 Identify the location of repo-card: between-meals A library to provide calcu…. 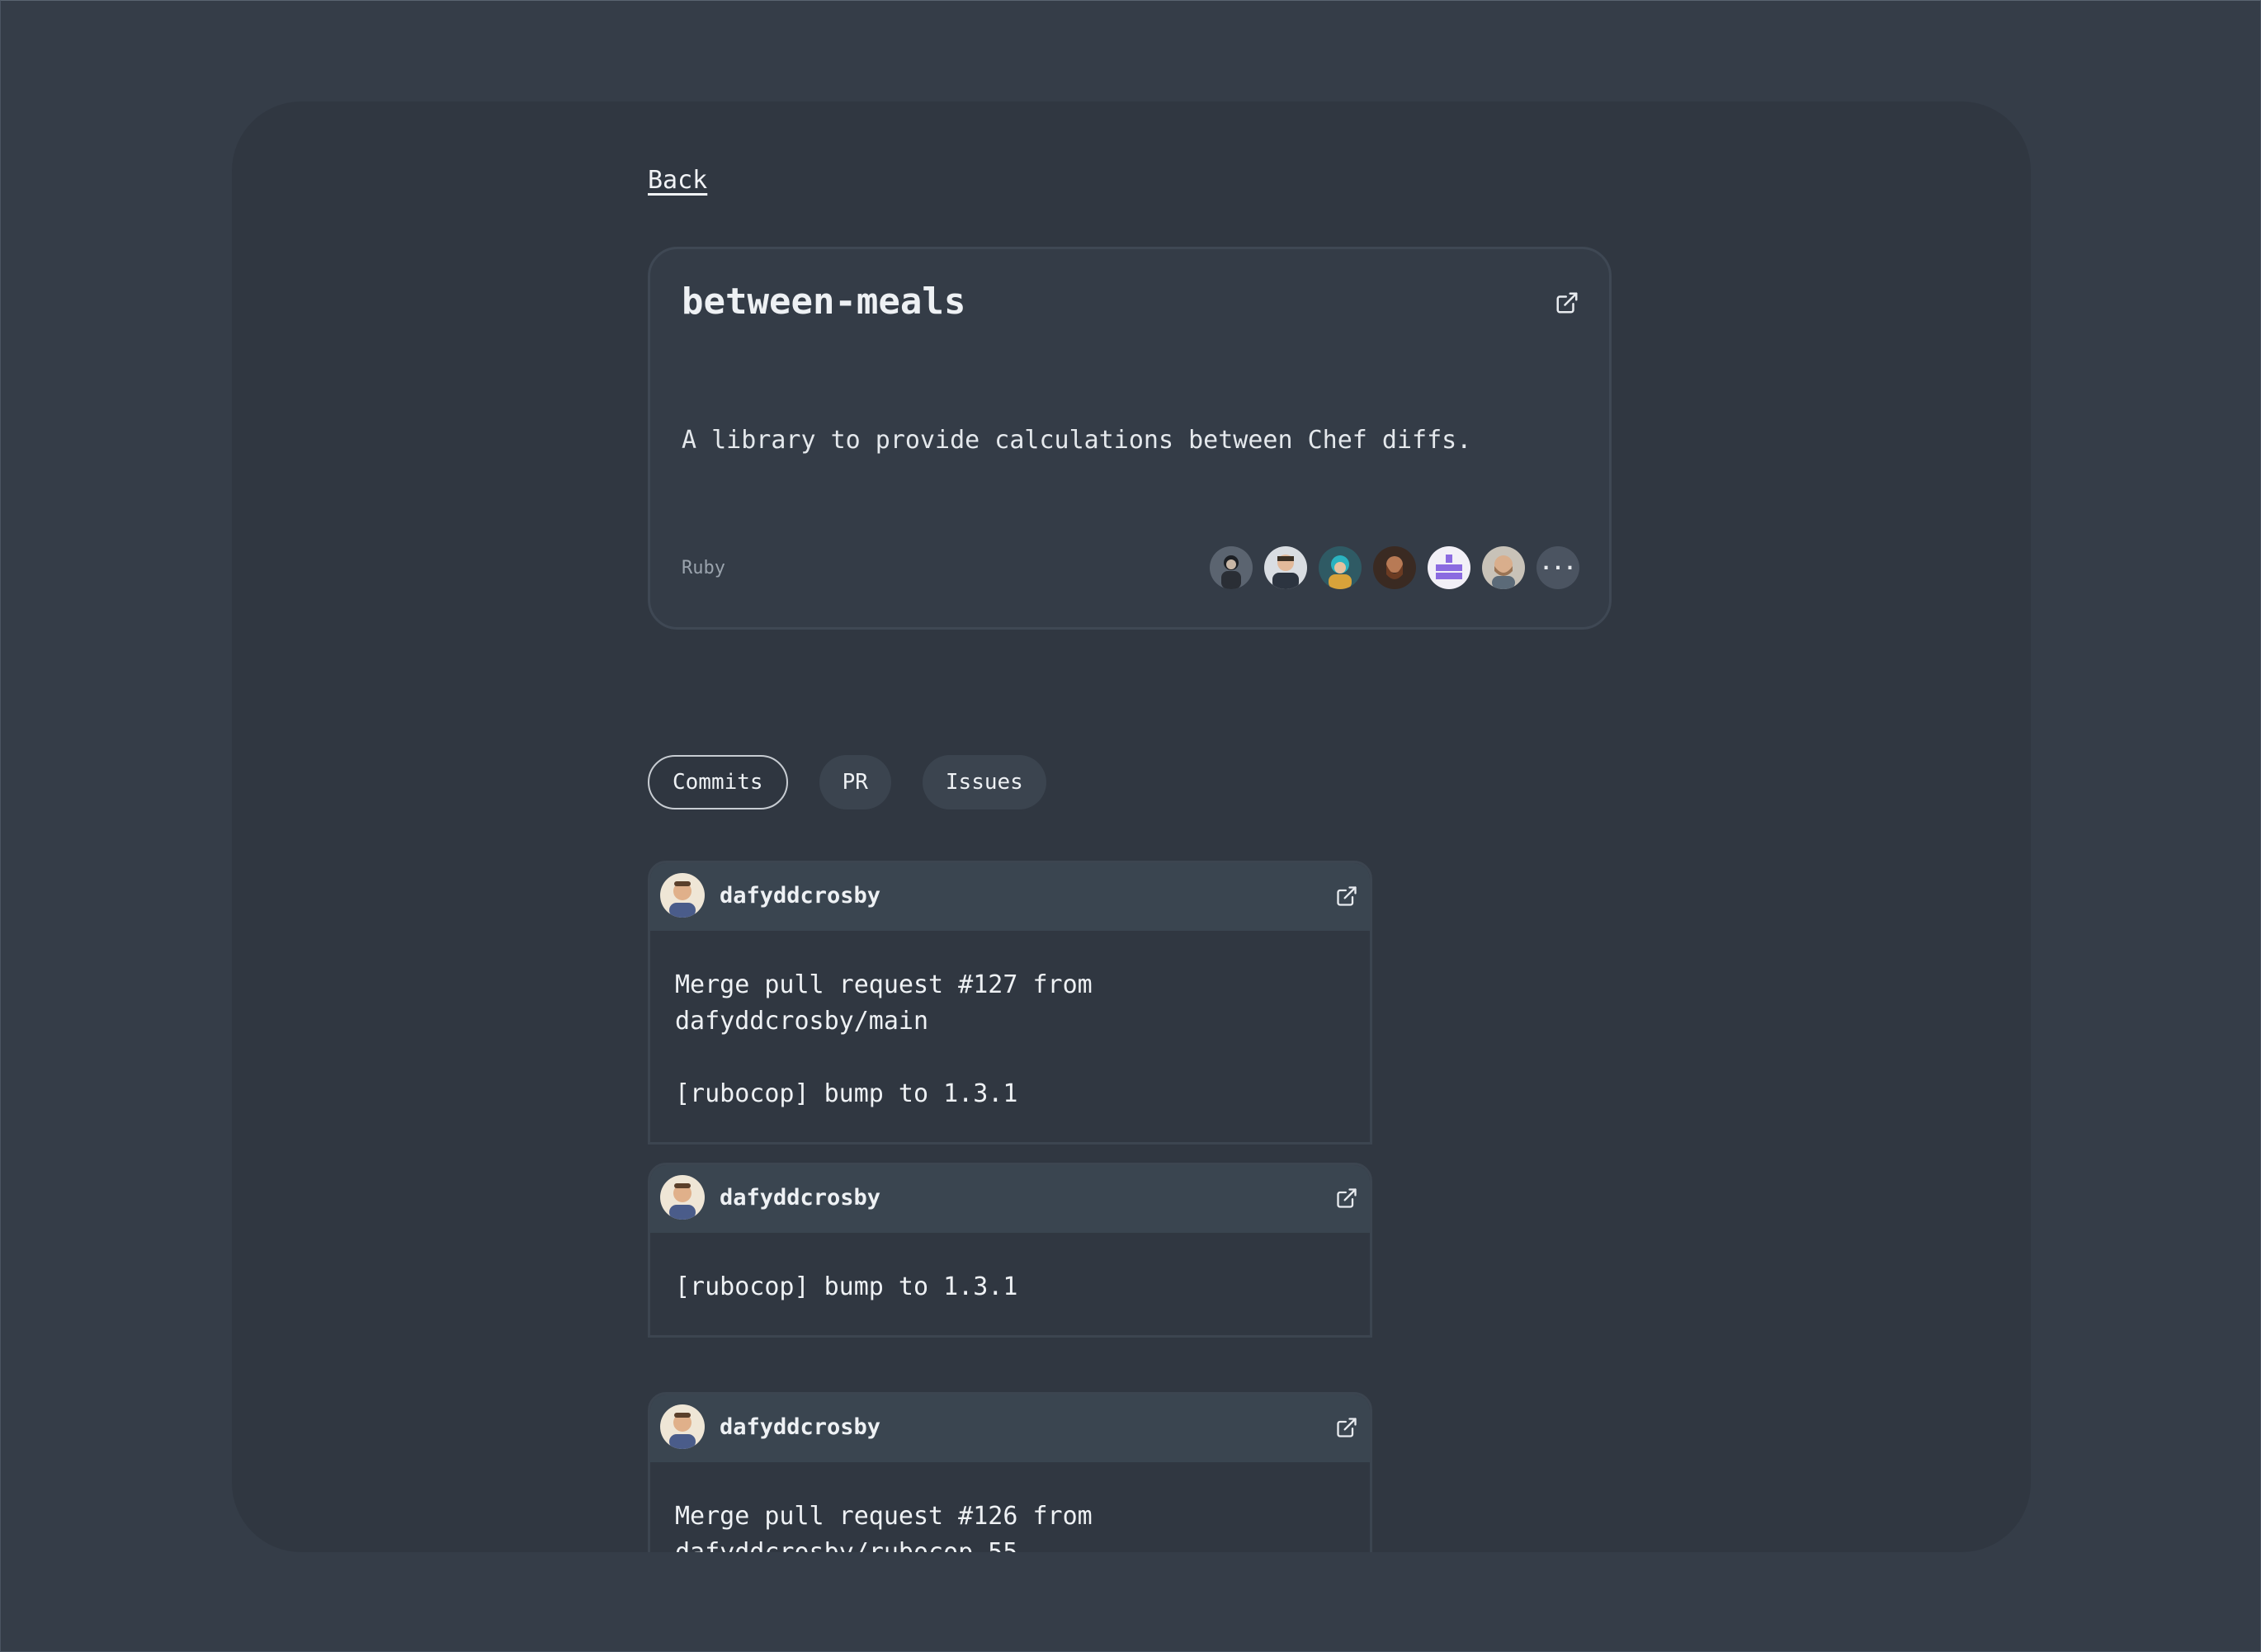
(1130, 439).